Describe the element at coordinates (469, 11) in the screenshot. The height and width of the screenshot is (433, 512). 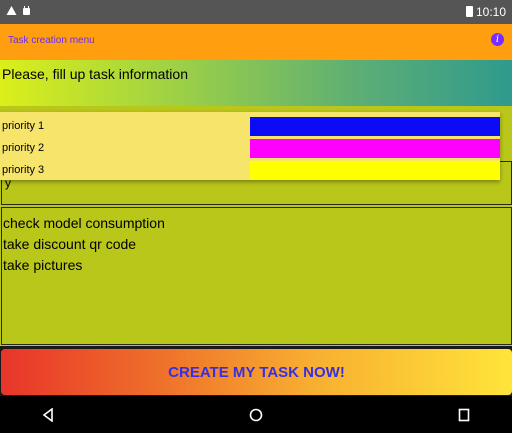
I see `battery-icon` at that location.